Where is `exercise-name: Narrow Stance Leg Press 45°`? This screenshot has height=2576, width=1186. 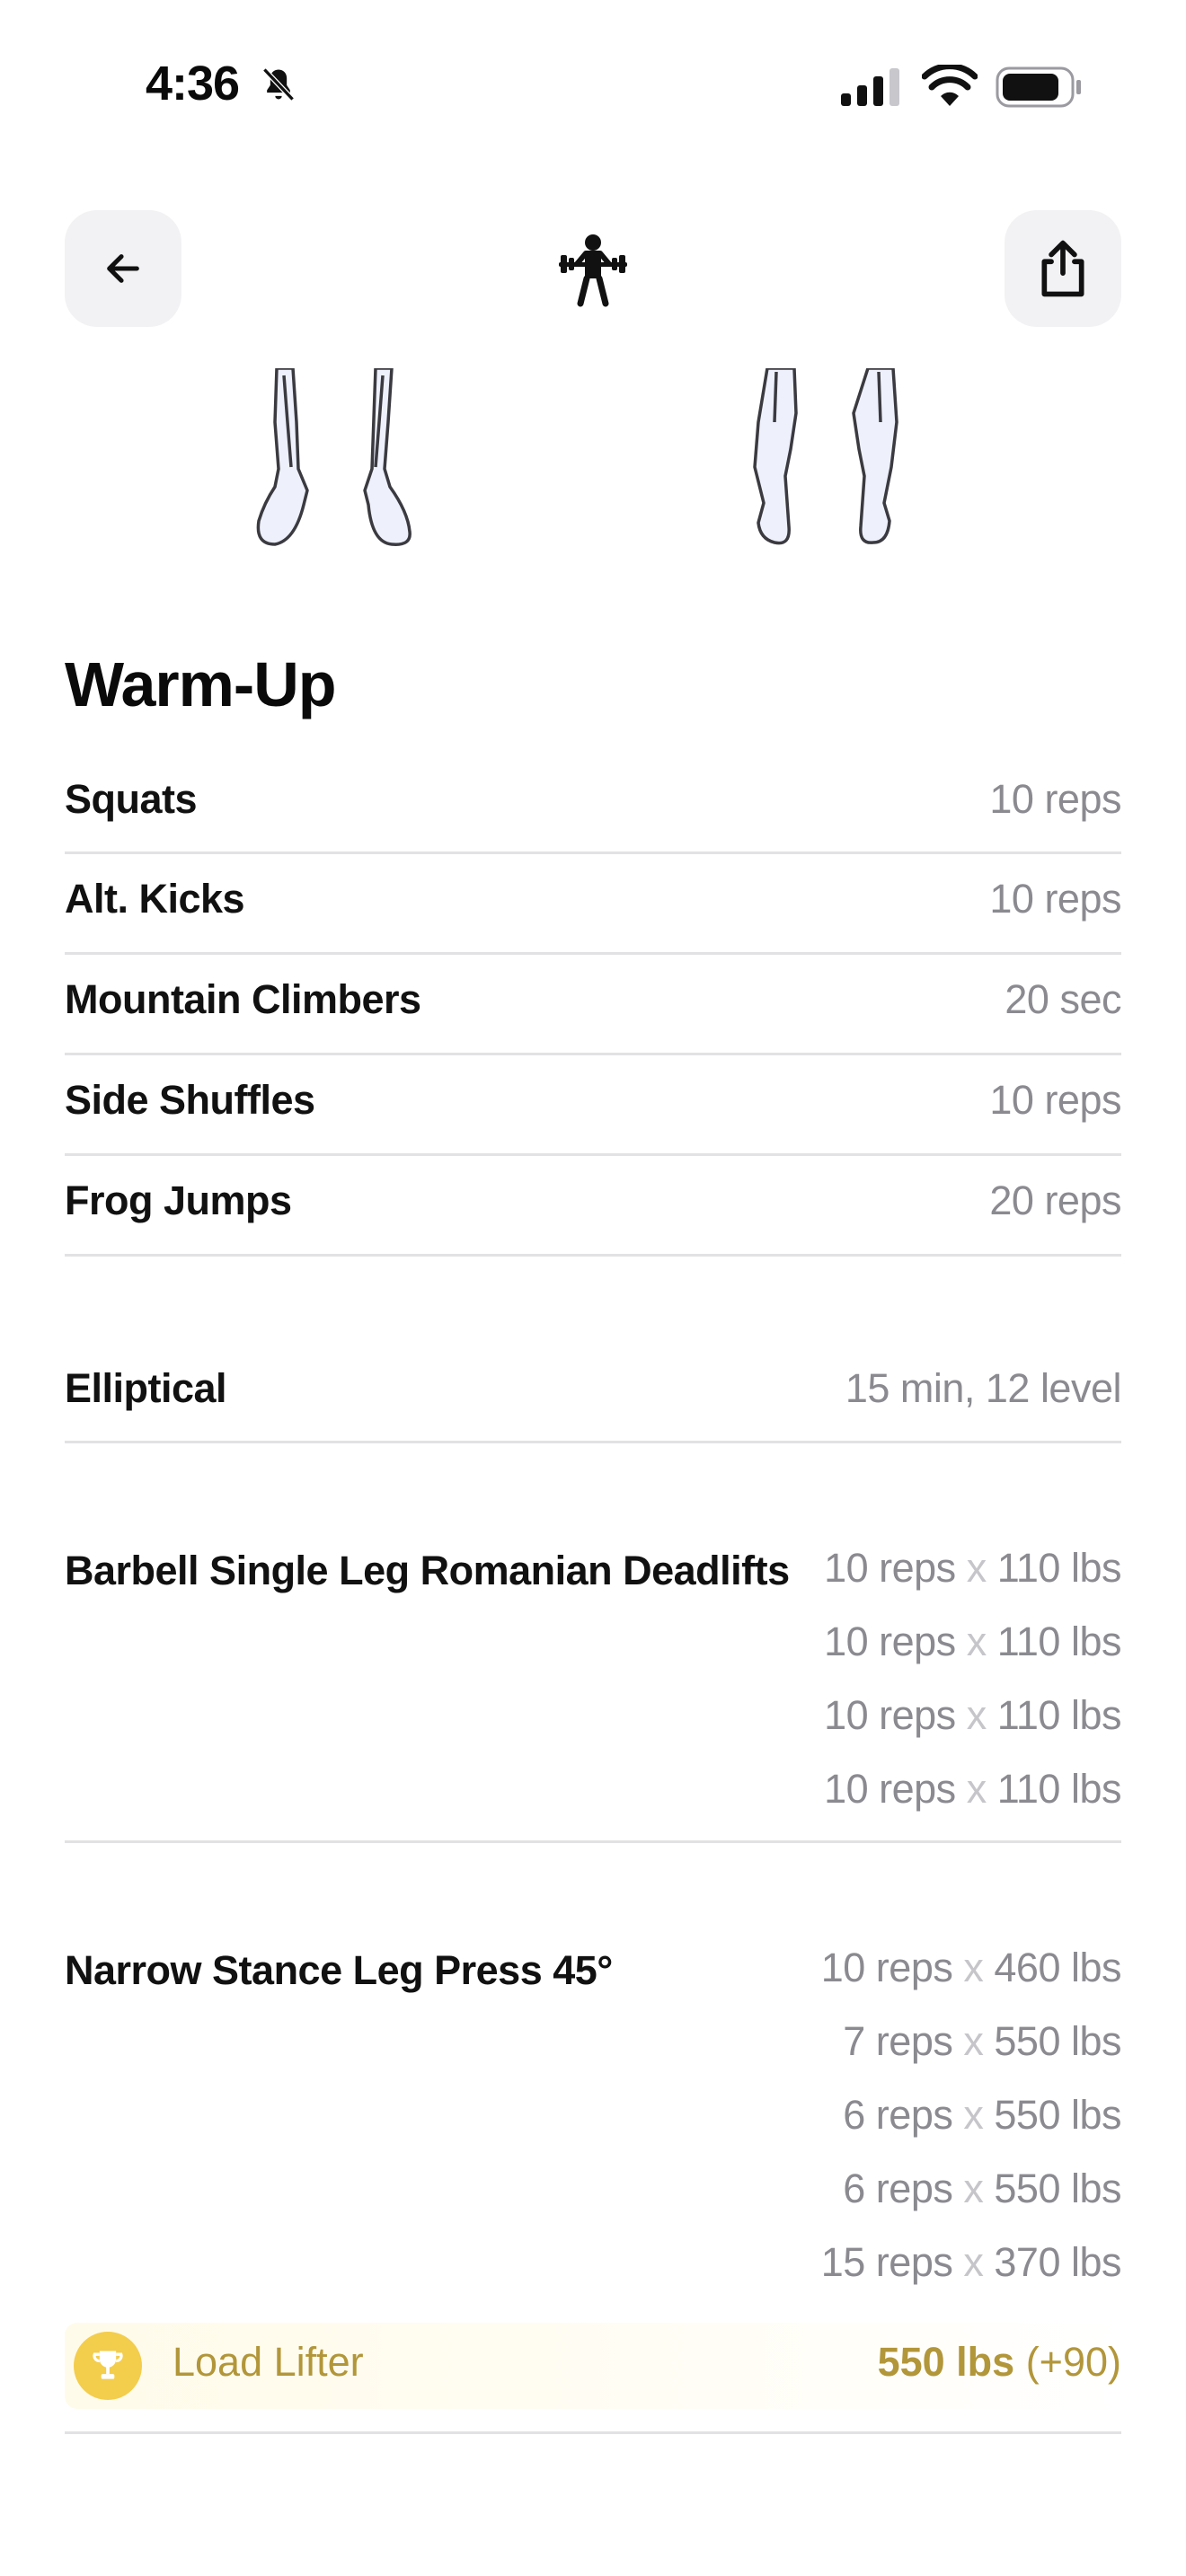
exercise-name: Narrow Stance Leg Press 45° is located at coordinates (339, 1970).